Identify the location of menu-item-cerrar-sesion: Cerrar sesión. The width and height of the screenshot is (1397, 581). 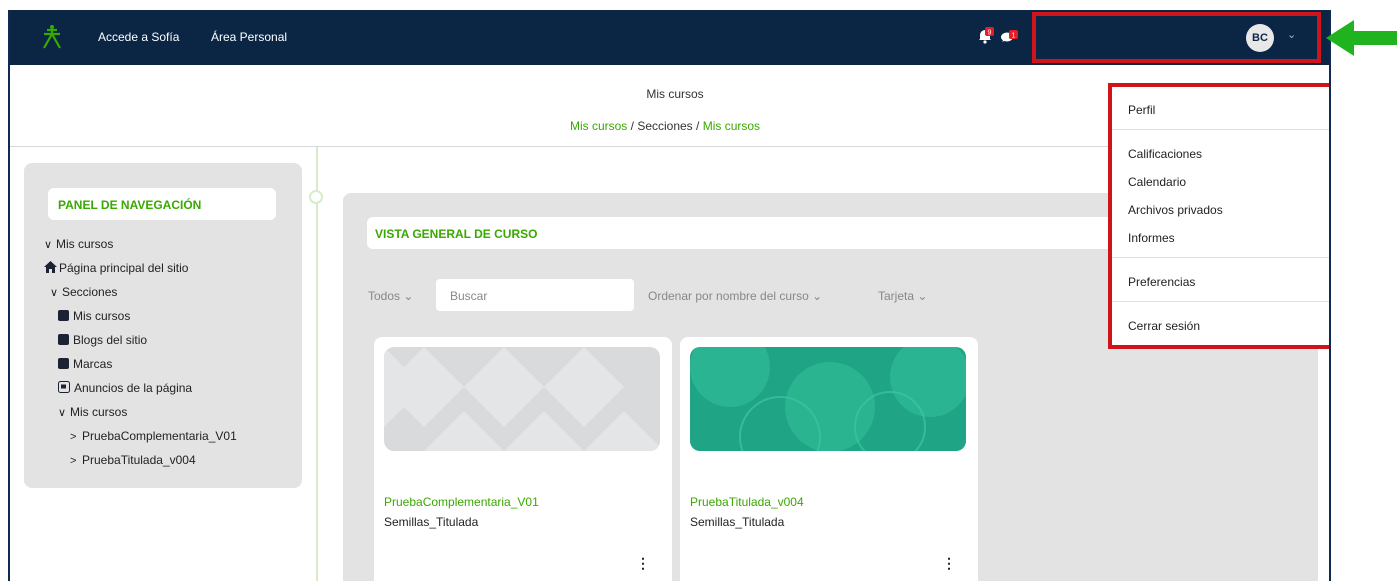
(1164, 326).